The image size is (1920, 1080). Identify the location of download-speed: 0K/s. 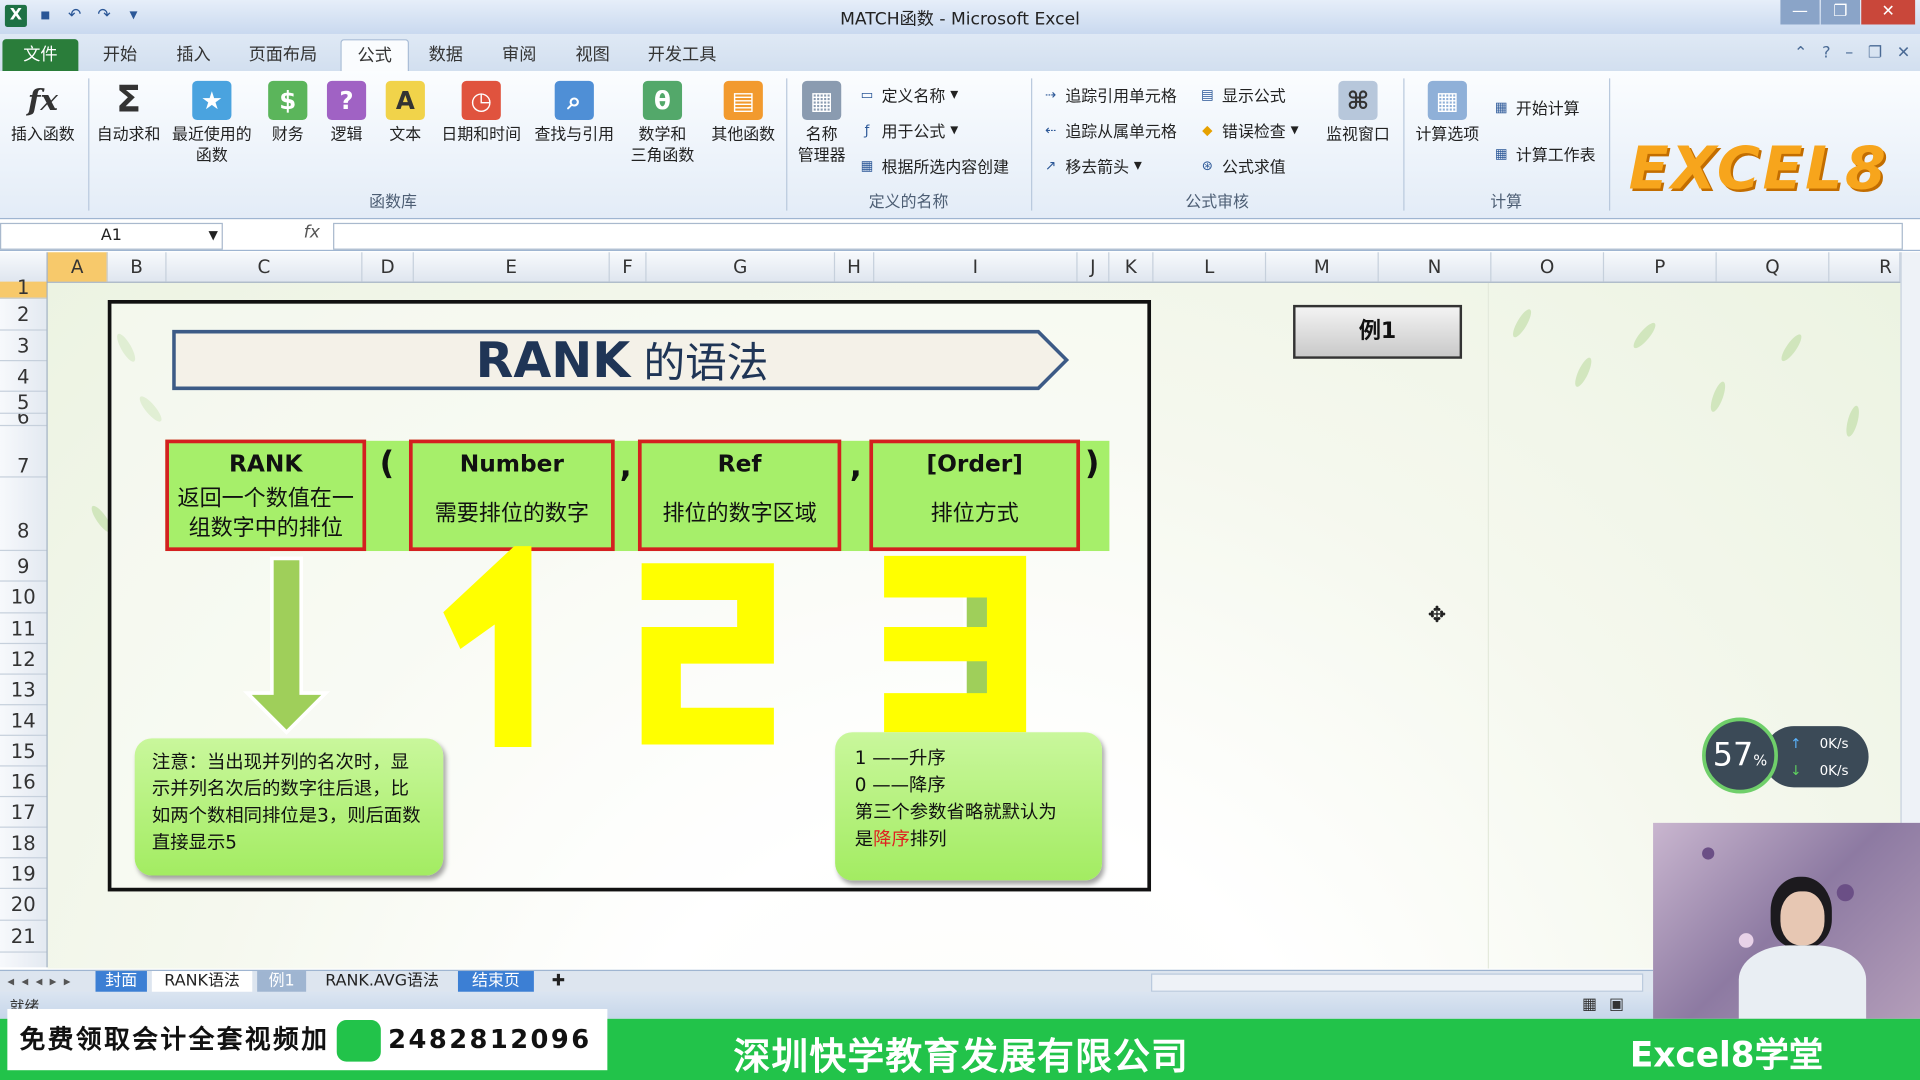
(1834, 770).